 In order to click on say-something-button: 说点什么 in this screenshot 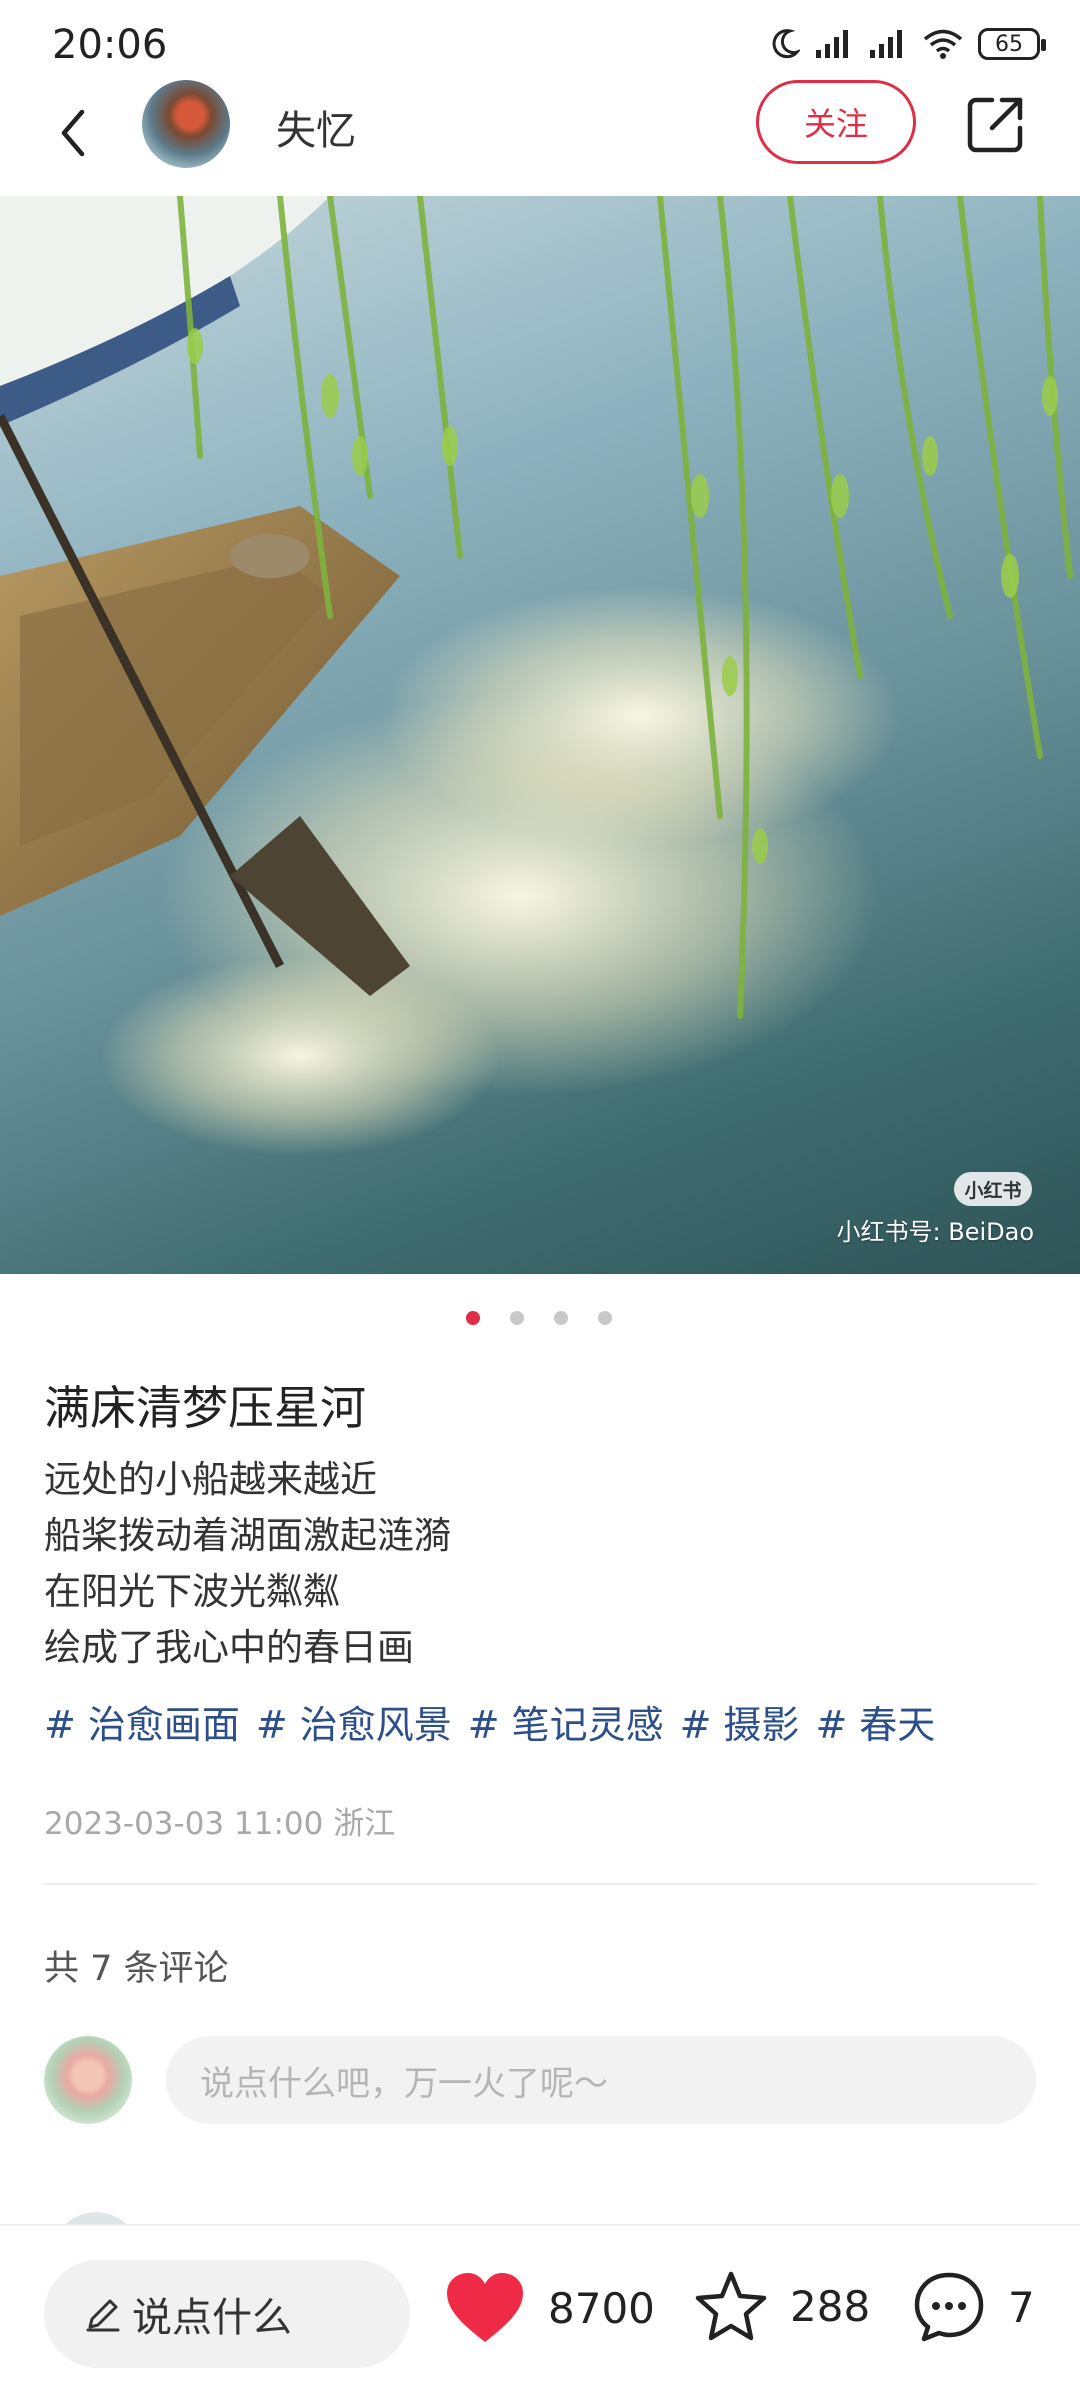, I will do `click(227, 2314)`.